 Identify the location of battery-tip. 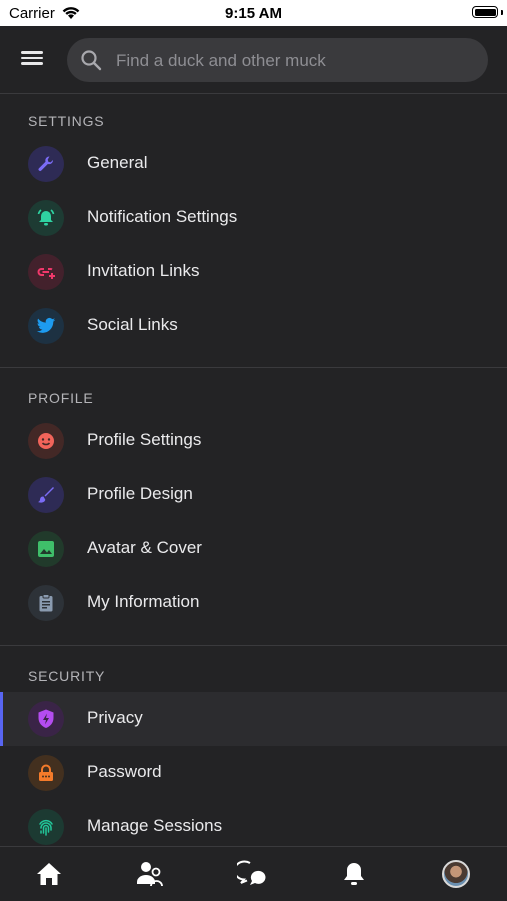
(502, 12).